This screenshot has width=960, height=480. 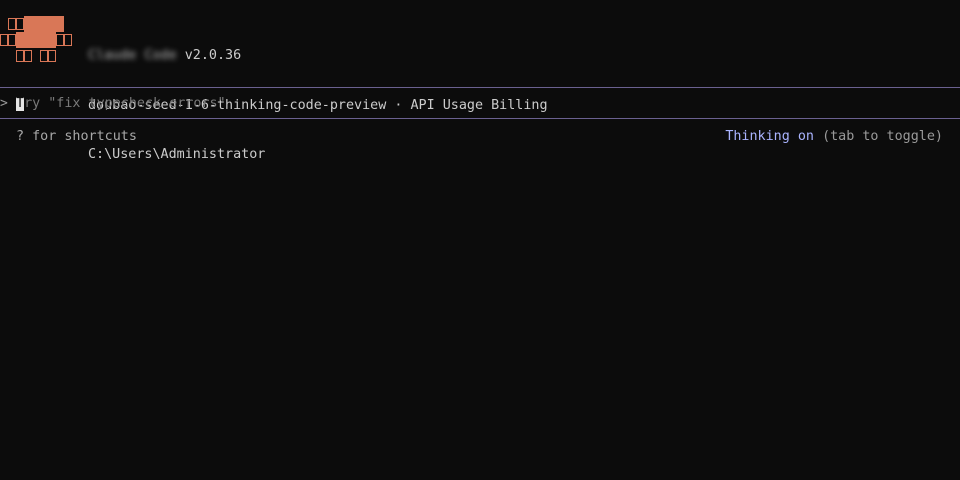 What do you see at coordinates (132, 55) in the screenshot?
I see `app-name: Claude Code` at bounding box center [132, 55].